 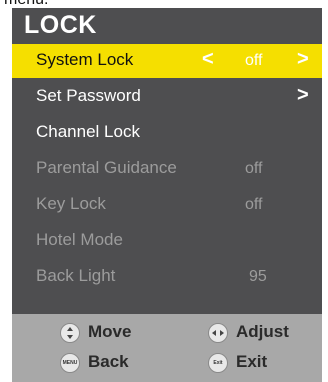 I want to click on row-label: Parental Guidance, so click(x=106, y=167).